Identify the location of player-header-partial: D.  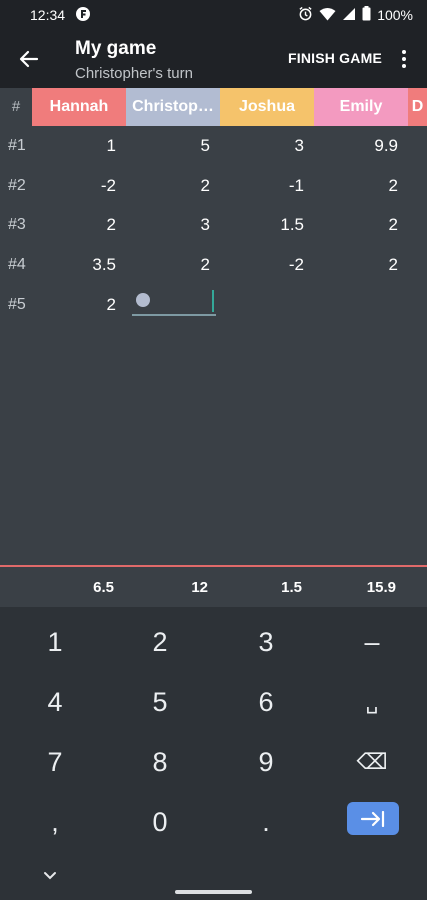
(417, 107).